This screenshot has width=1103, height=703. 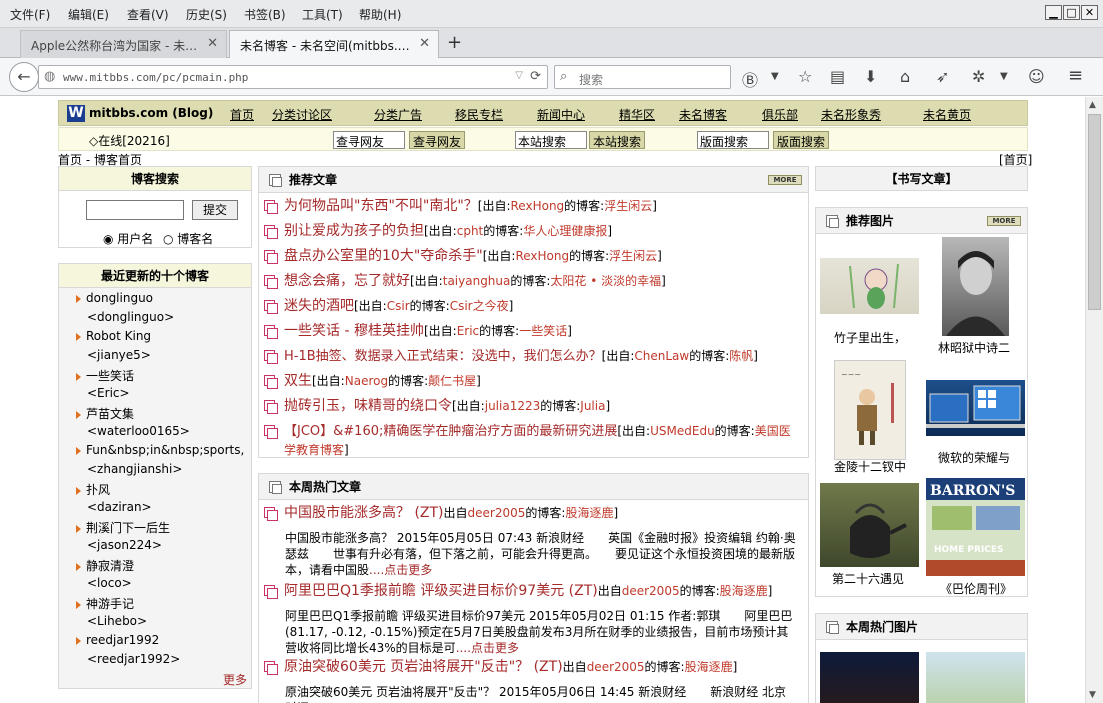 I want to click on address-bar: ◍ www.mitbbs.com/pc/pcmain.php ▽ ⟳, so click(x=293, y=77).